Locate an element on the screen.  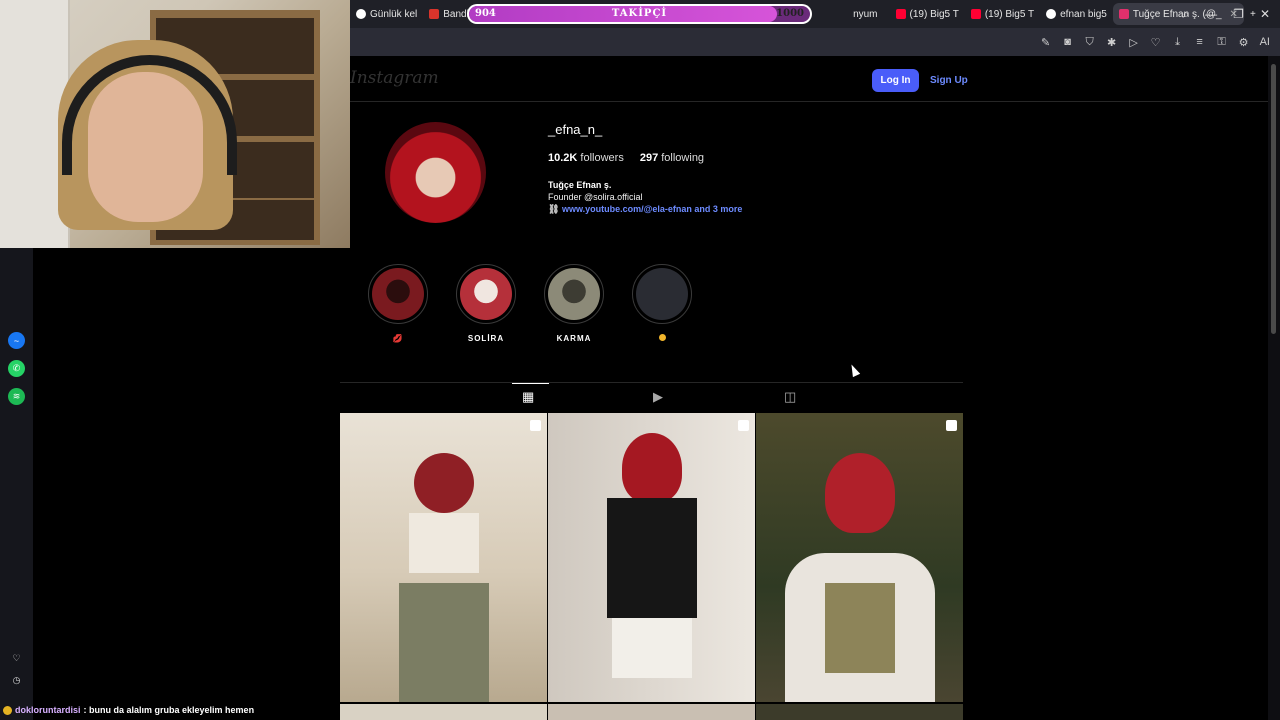
profile-avatar is located at coordinates (435, 172).